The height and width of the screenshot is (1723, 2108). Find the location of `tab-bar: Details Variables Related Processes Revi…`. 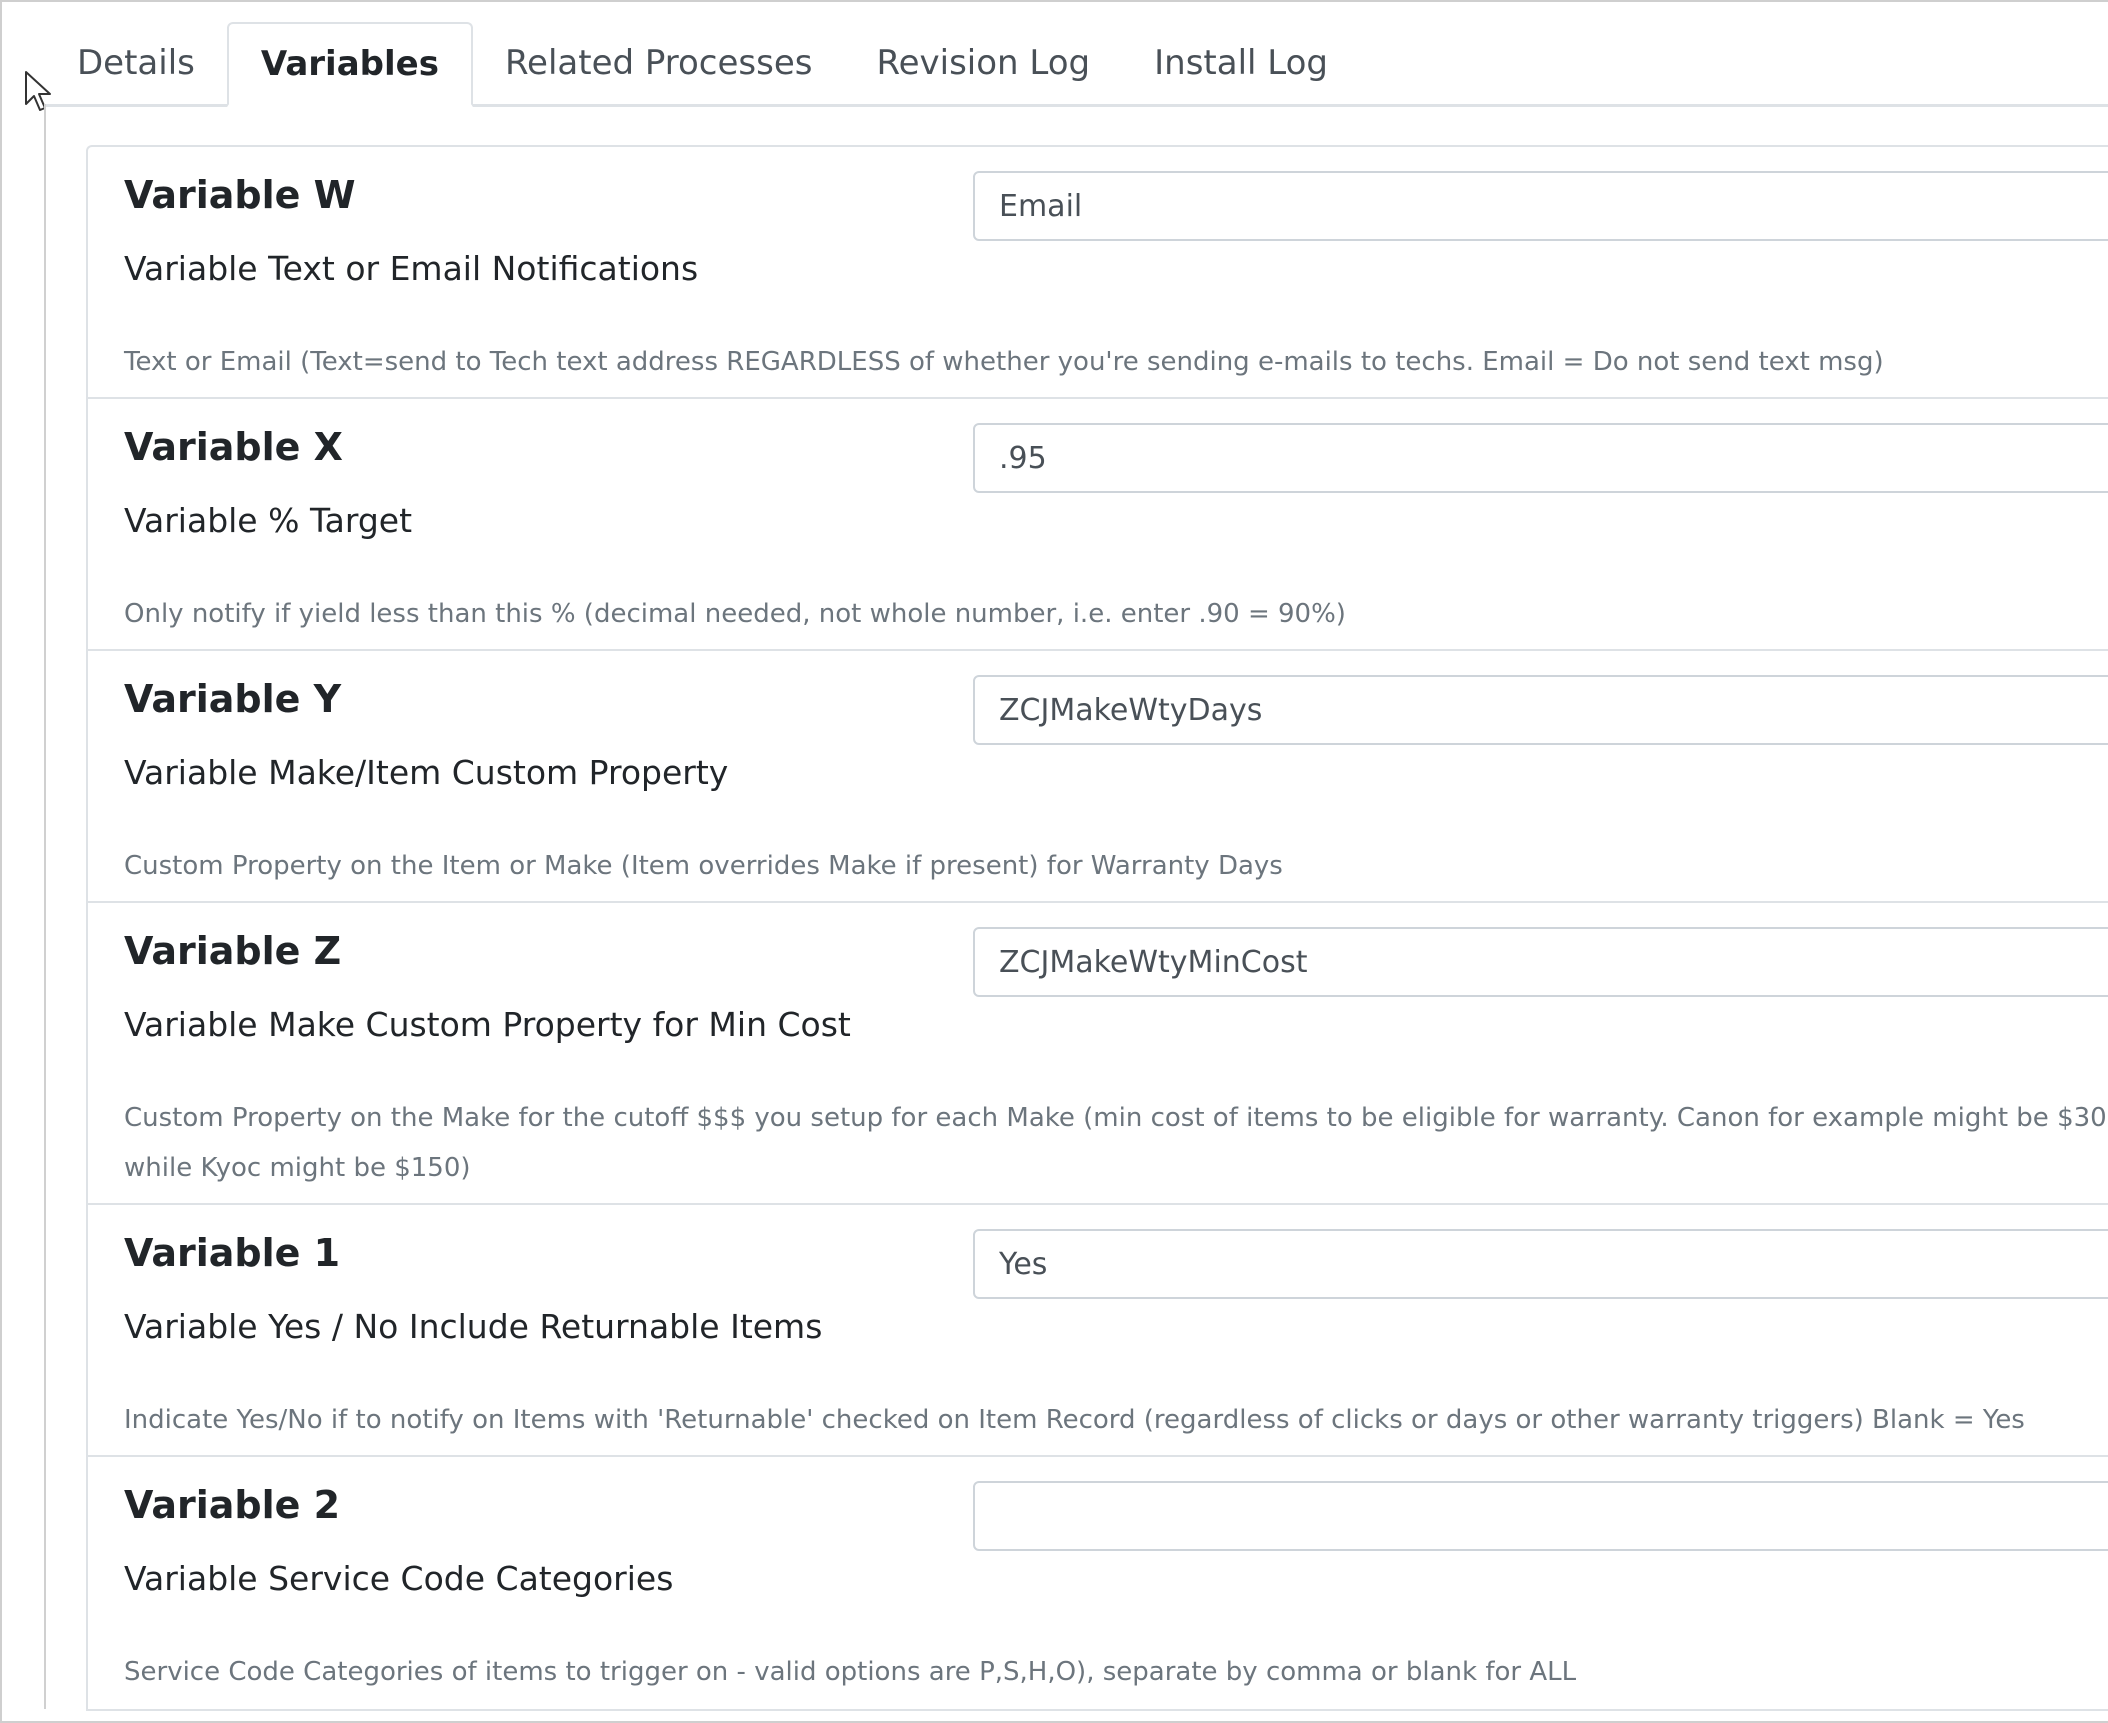

tab-bar: Details Variables Related Processes Revi… is located at coordinates (1076, 64).